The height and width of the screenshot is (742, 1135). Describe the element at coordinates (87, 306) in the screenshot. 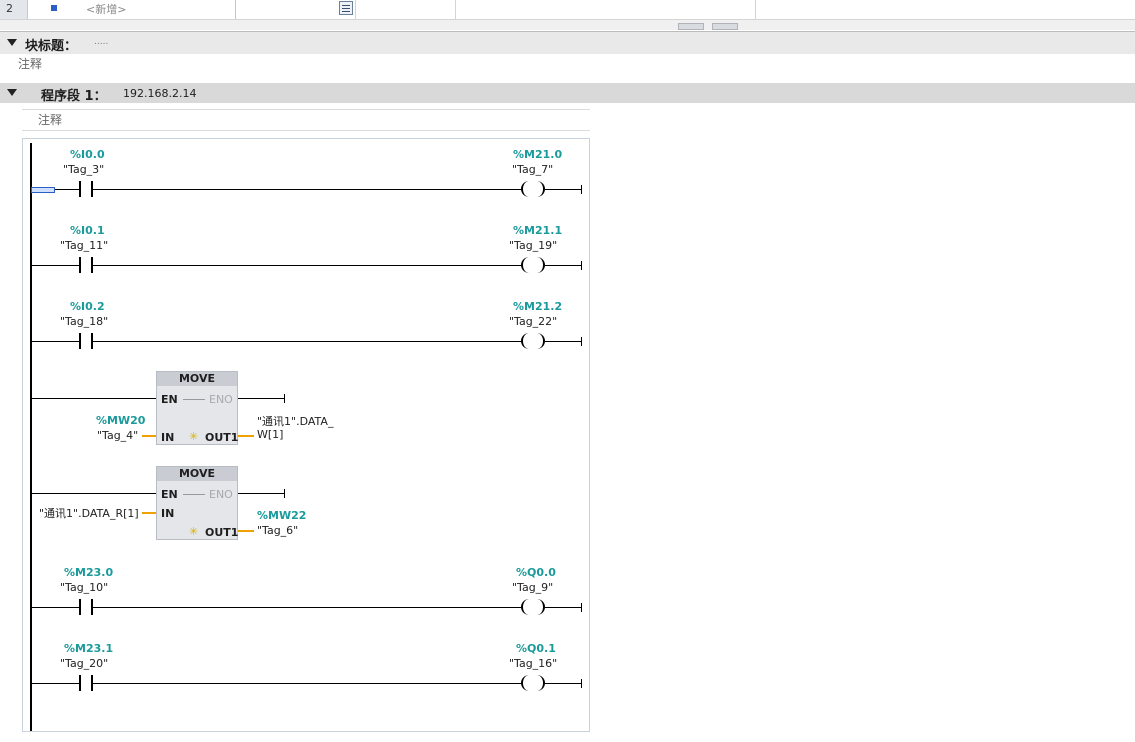

I see `contact-address: %I0.2` at that location.